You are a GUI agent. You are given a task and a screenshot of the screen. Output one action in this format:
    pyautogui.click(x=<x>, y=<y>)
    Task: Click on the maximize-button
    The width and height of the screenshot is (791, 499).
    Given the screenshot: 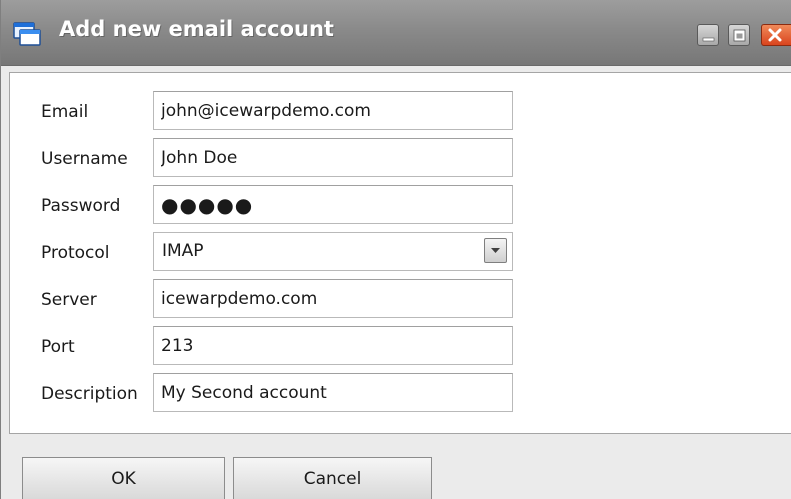 What is the action you would take?
    pyautogui.click(x=739, y=35)
    